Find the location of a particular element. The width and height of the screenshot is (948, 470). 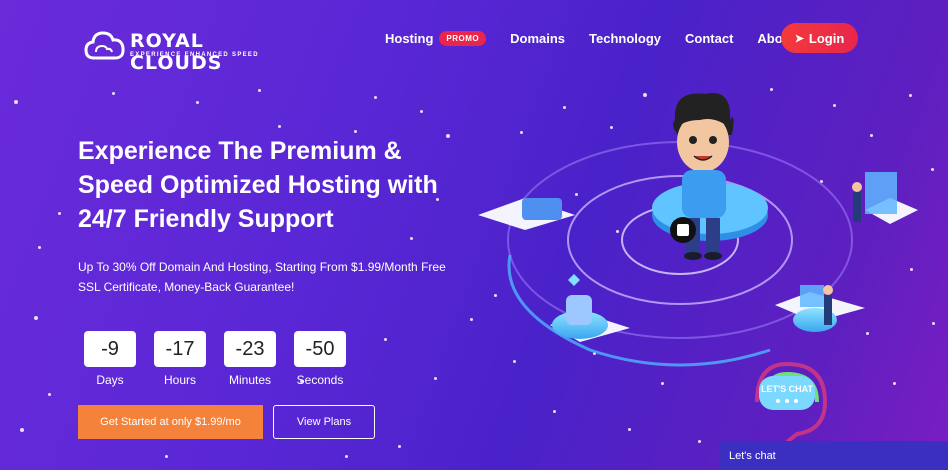

chat-bar-label: Let's chat is located at coordinates (752, 455).